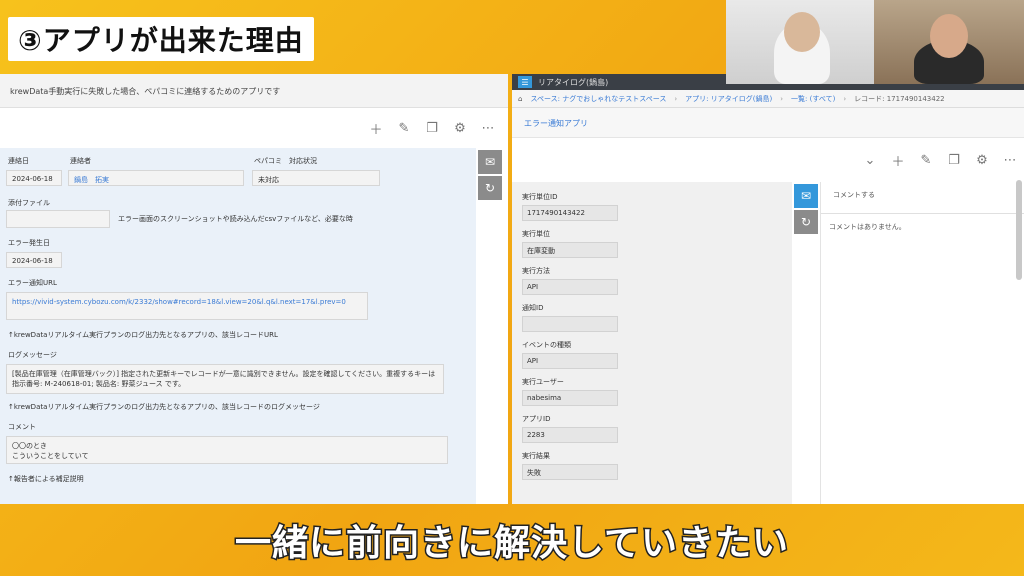 The height and width of the screenshot is (576, 1024). Describe the element at coordinates (570, 250) in the screenshot. I see `field-value: 在庫変動` at that location.